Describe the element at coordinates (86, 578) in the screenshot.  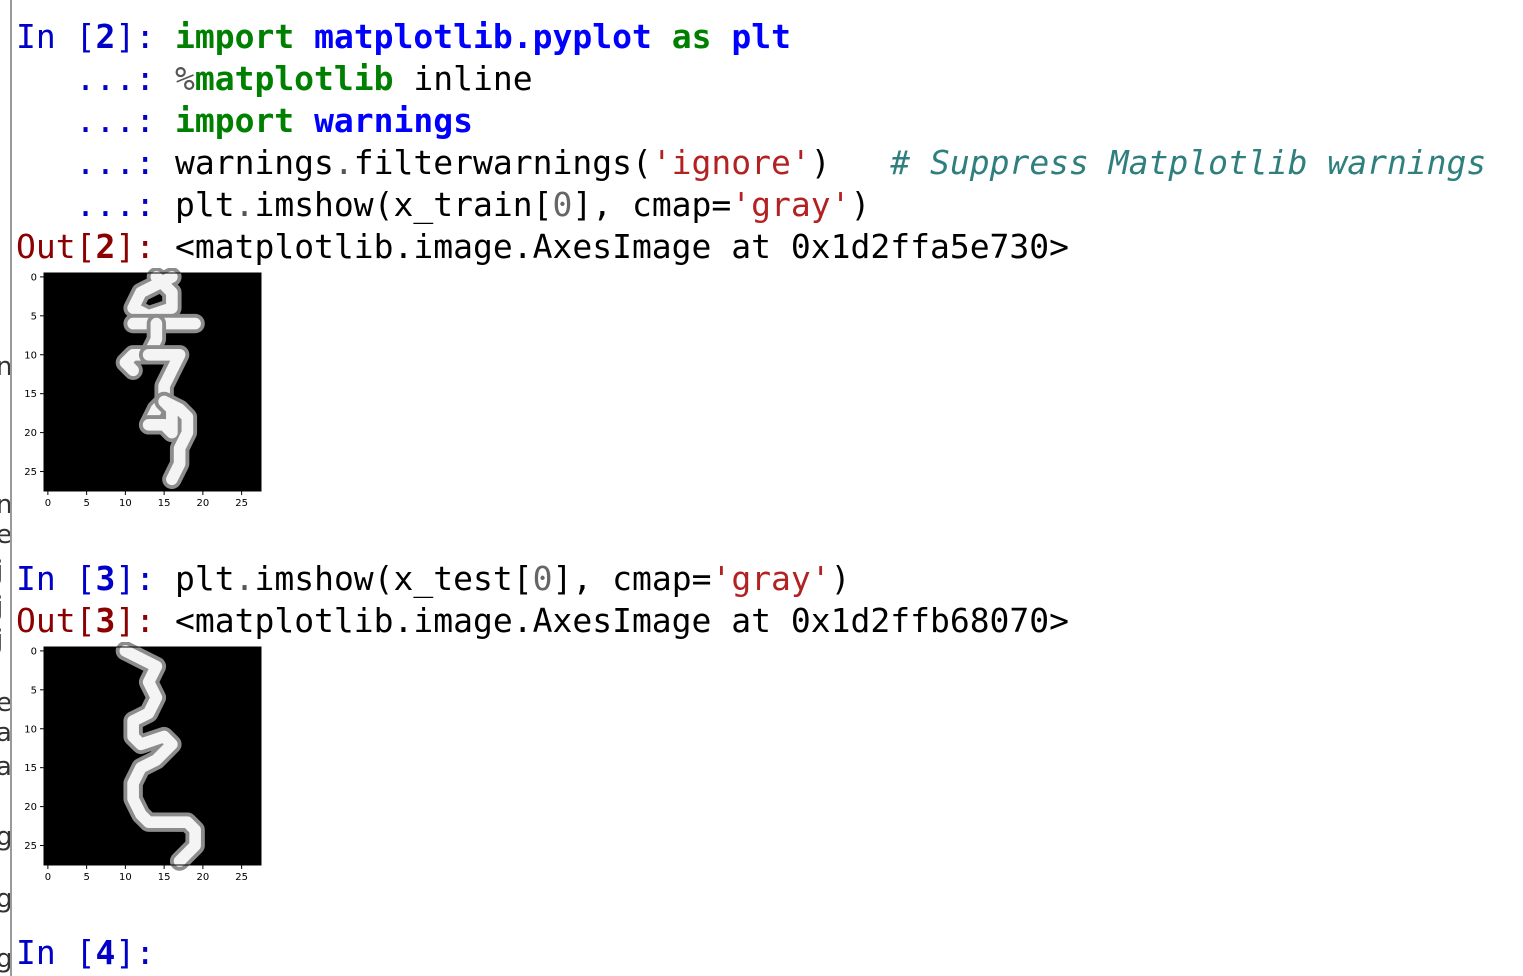
I see `input-prompt: In [3]:` at that location.